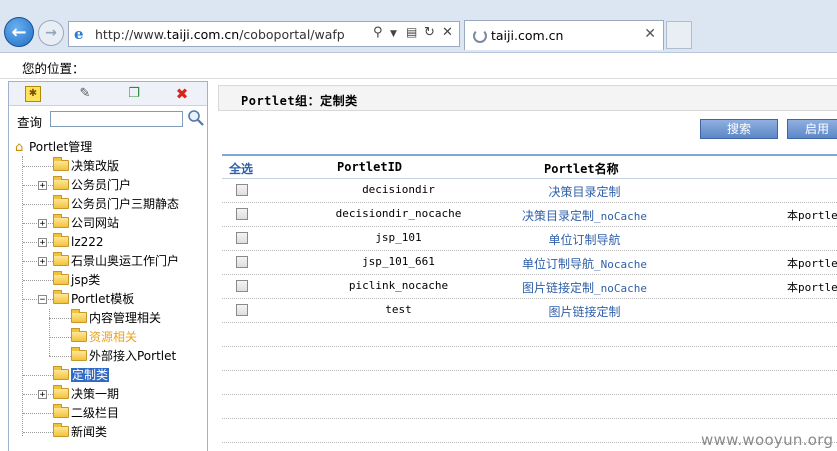 This screenshot has width=837, height=451. Describe the element at coordinates (123, 356) in the screenshot. I see `tree-item: 外部接入Portlet` at that location.